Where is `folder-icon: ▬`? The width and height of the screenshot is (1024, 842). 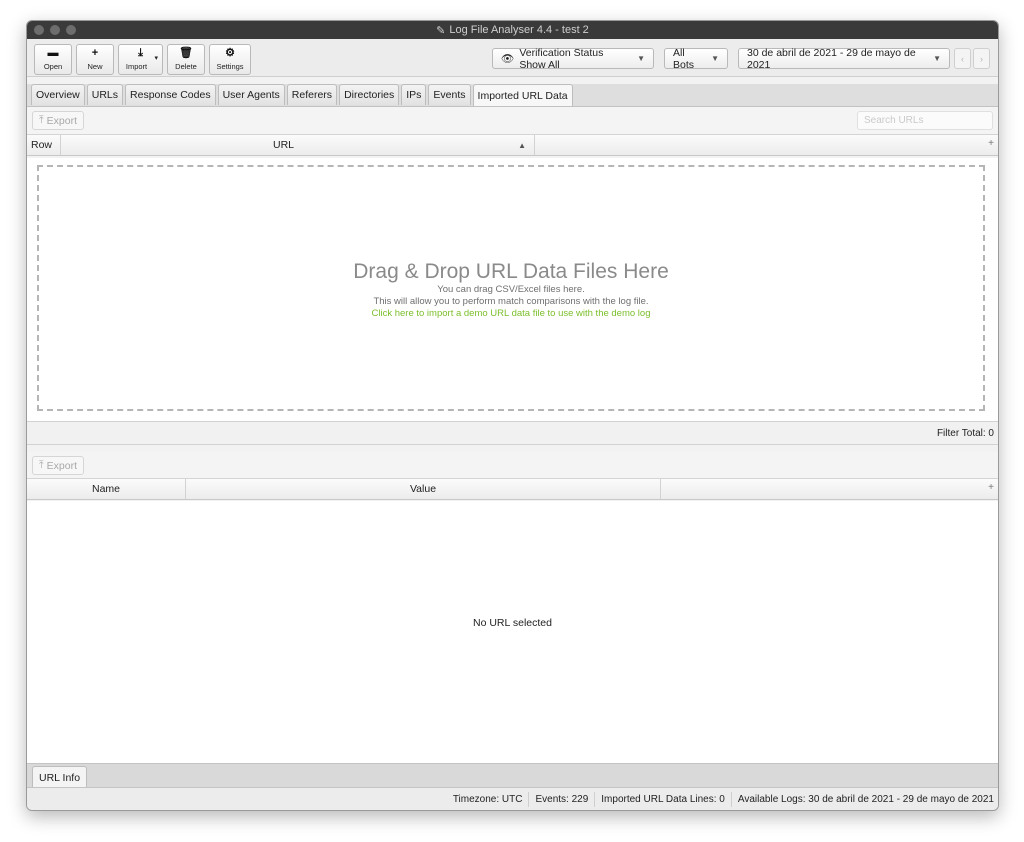
folder-icon: ▬ is located at coordinates (53, 53).